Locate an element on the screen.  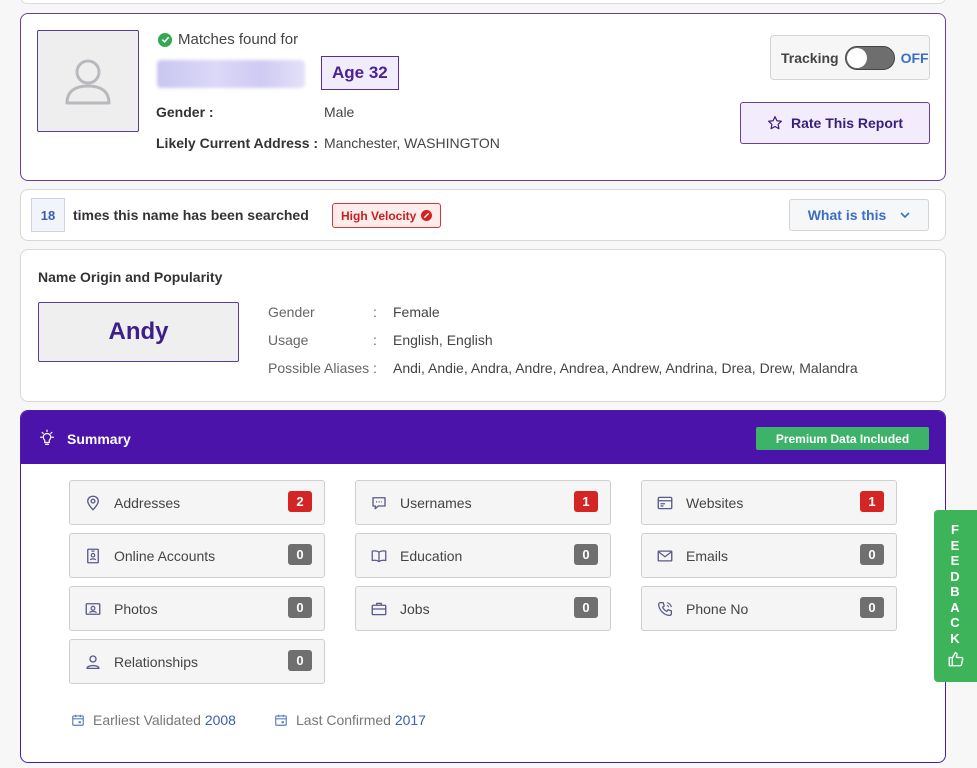
age-badge: Age 32 is located at coordinates (360, 73).